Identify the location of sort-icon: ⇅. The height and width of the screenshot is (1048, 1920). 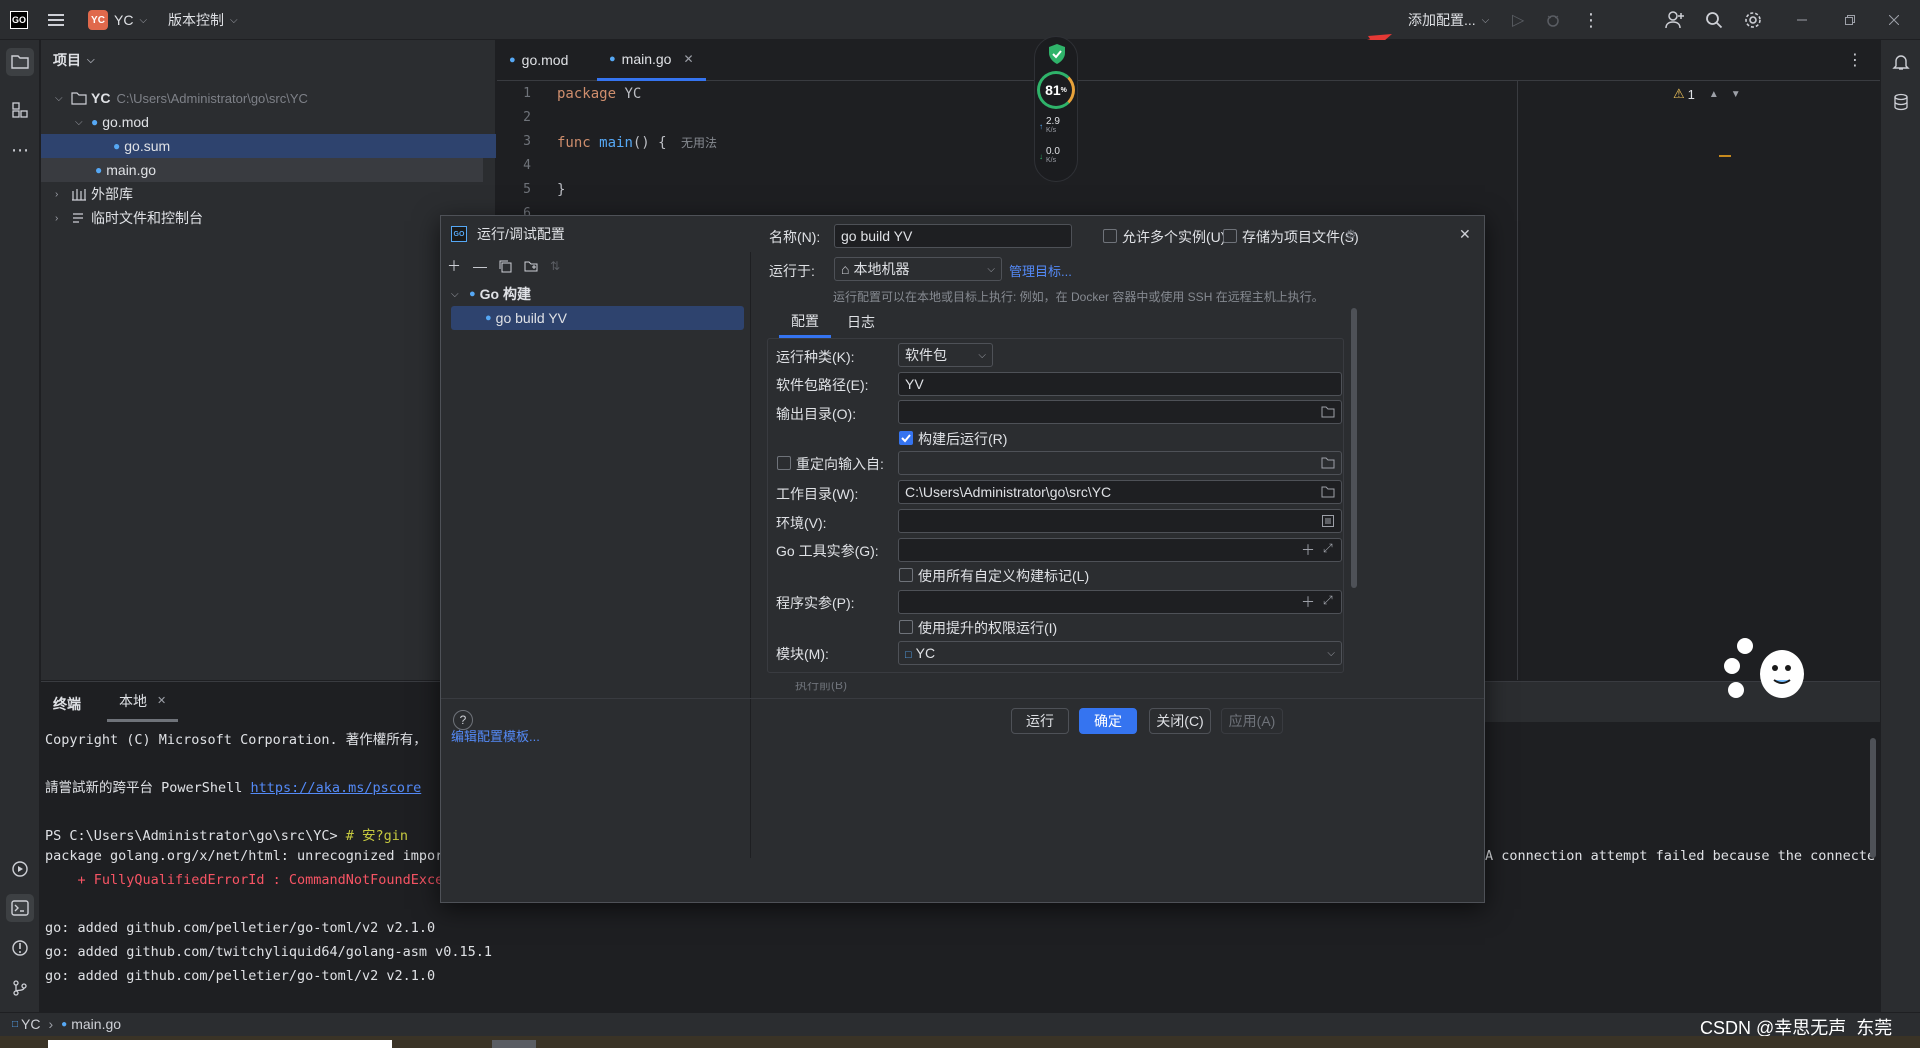
(555, 266).